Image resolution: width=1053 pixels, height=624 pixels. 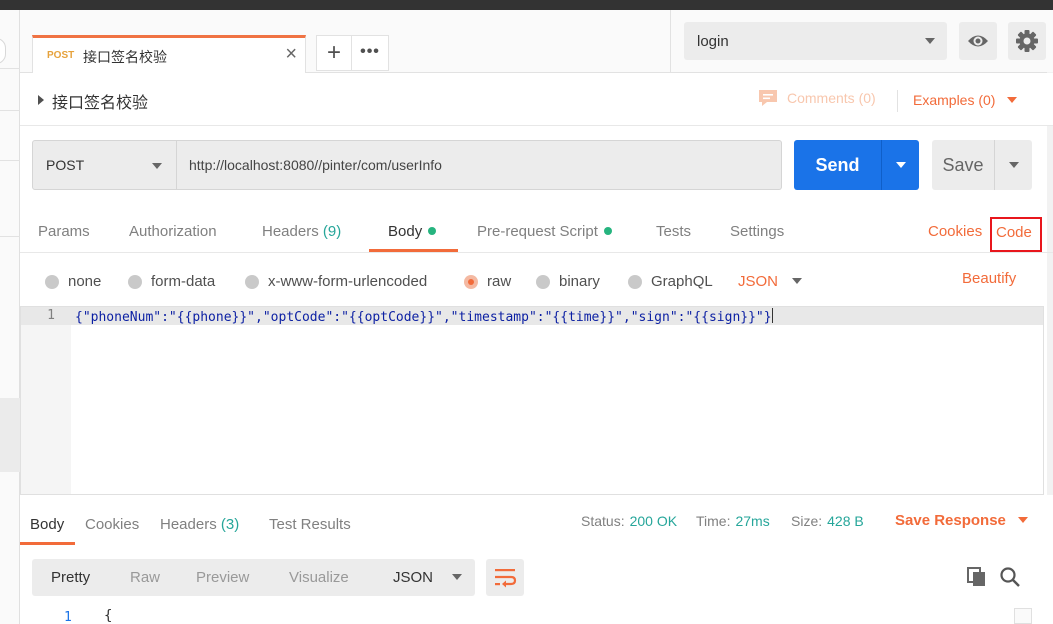 What do you see at coordinates (955, 231) in the screenshot?
I see `cookies-link: Cookies` at bounding box center [955, 231].